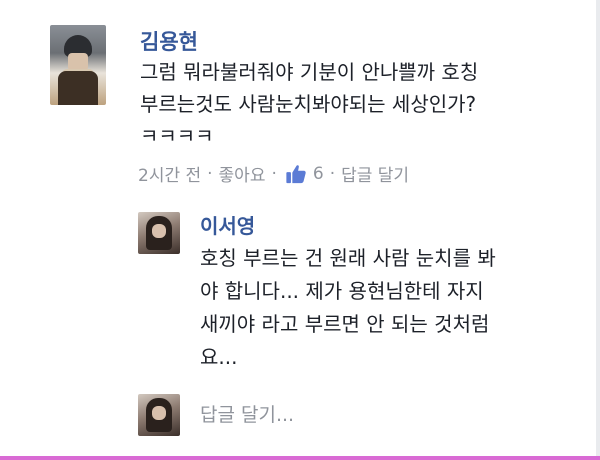 The width and height of the screenshot is (600, 460). What do you see at coordinates (177, 136) in the screenshot?
I see `comment-text-line: ㅋㅋㅋㅋ` at bounding box center [177, 136].